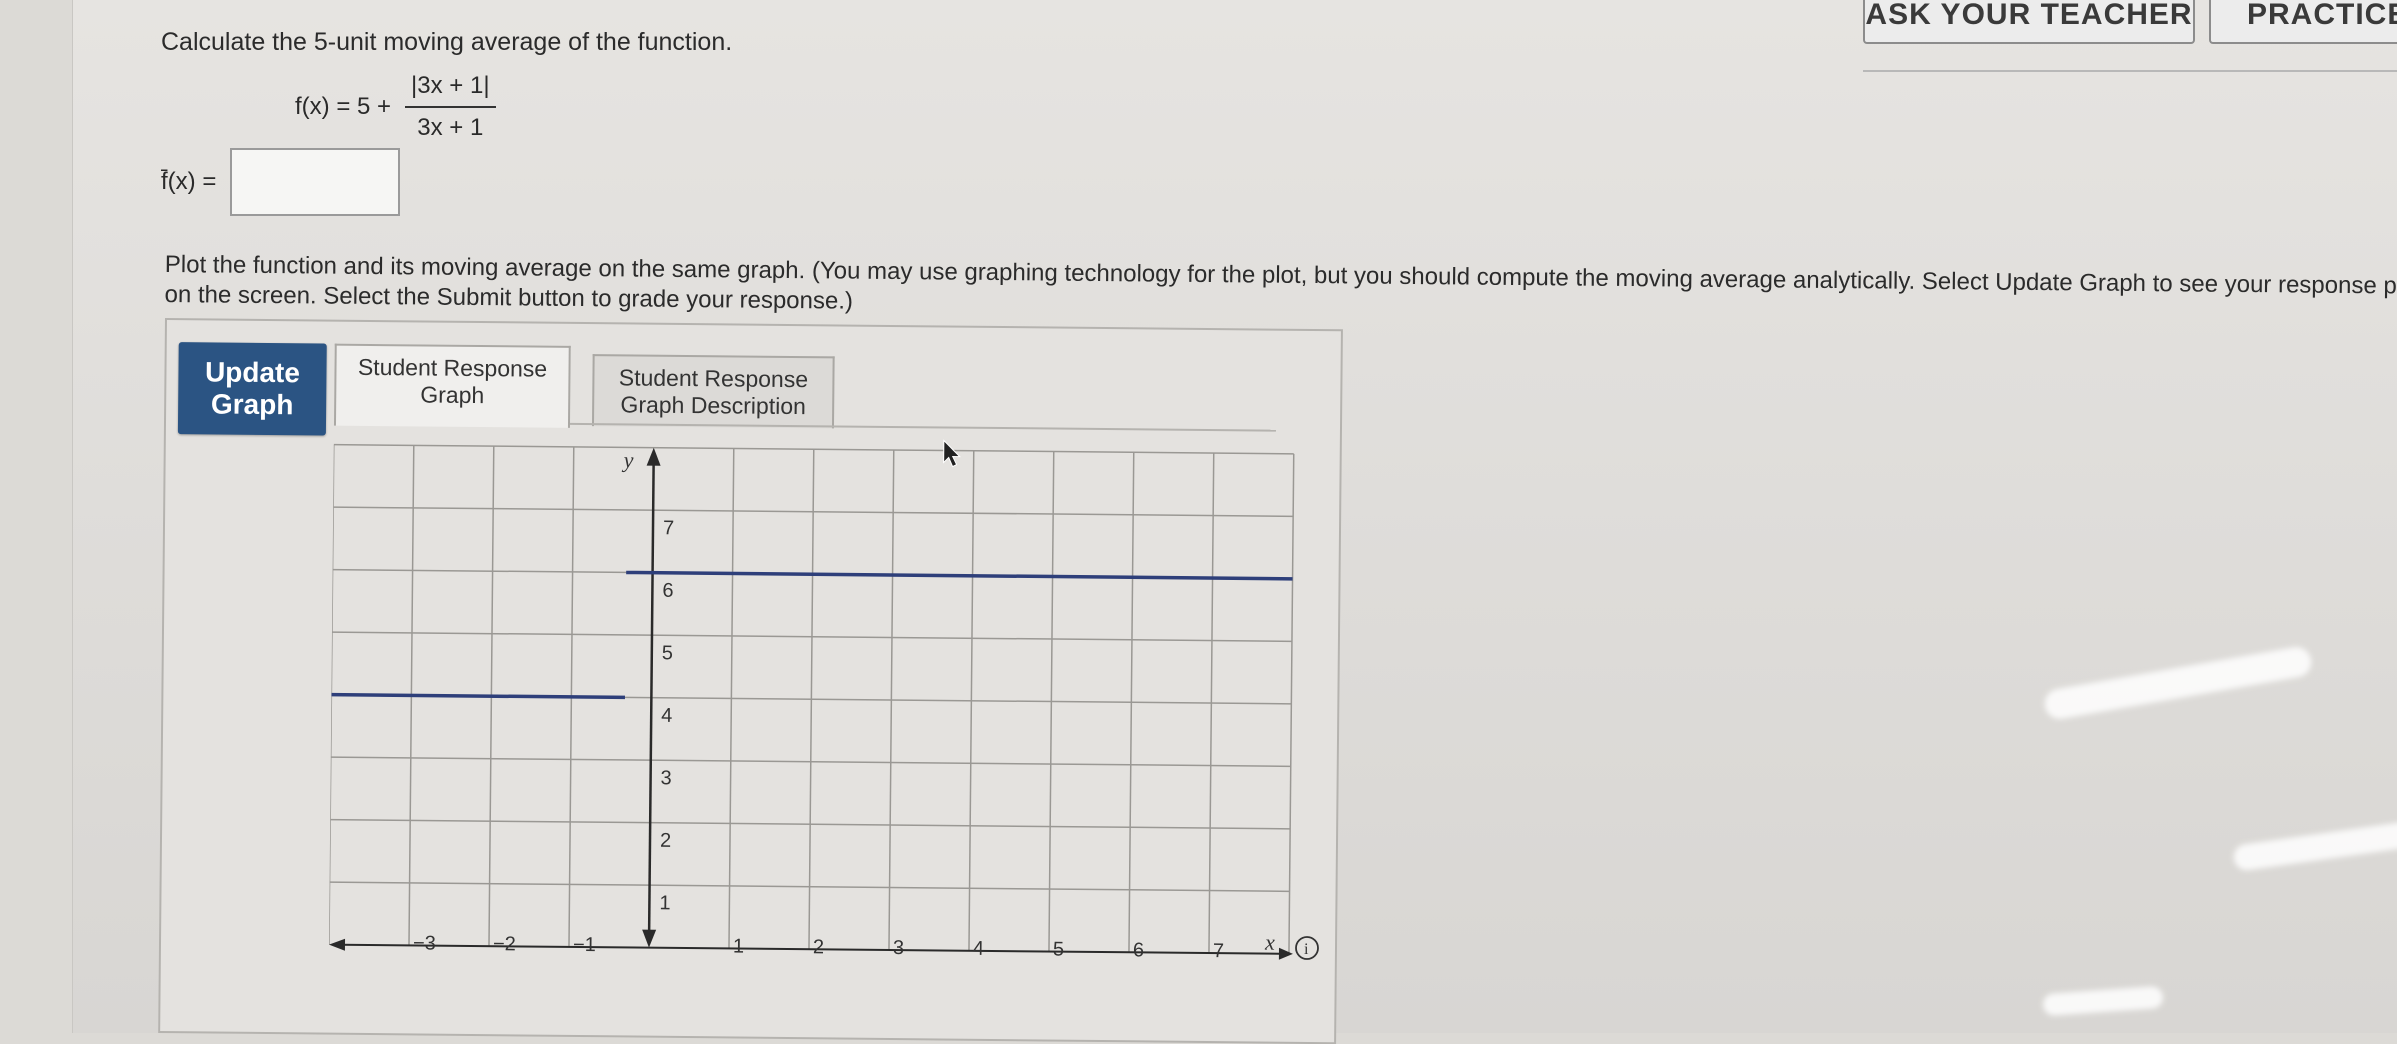  What do you see at coordinates (628, 459) in the screenshot?
I see `y-axis-label: y` at bounding box center [628, 459].